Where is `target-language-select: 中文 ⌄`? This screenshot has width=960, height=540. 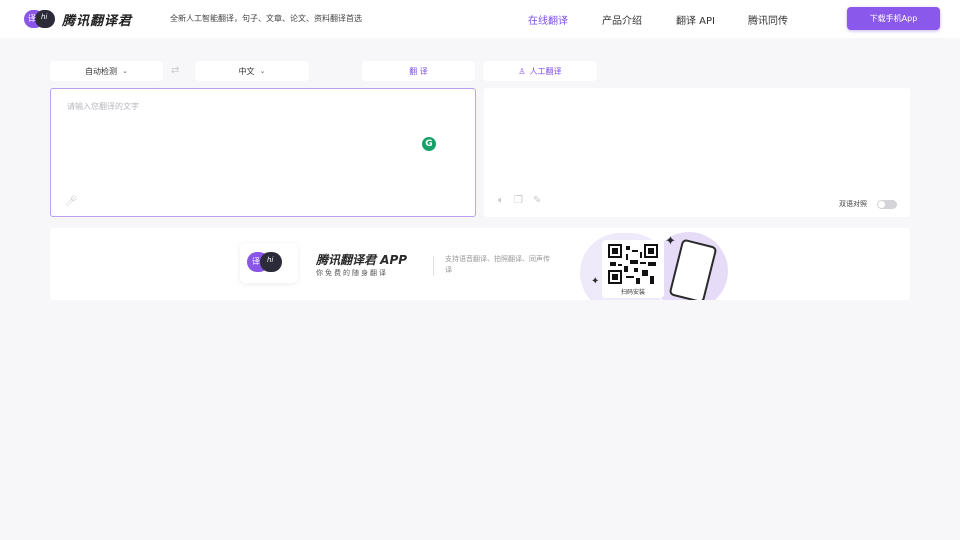
target-language-select: 中文 ⌄ is located at coordinates (252, 71).